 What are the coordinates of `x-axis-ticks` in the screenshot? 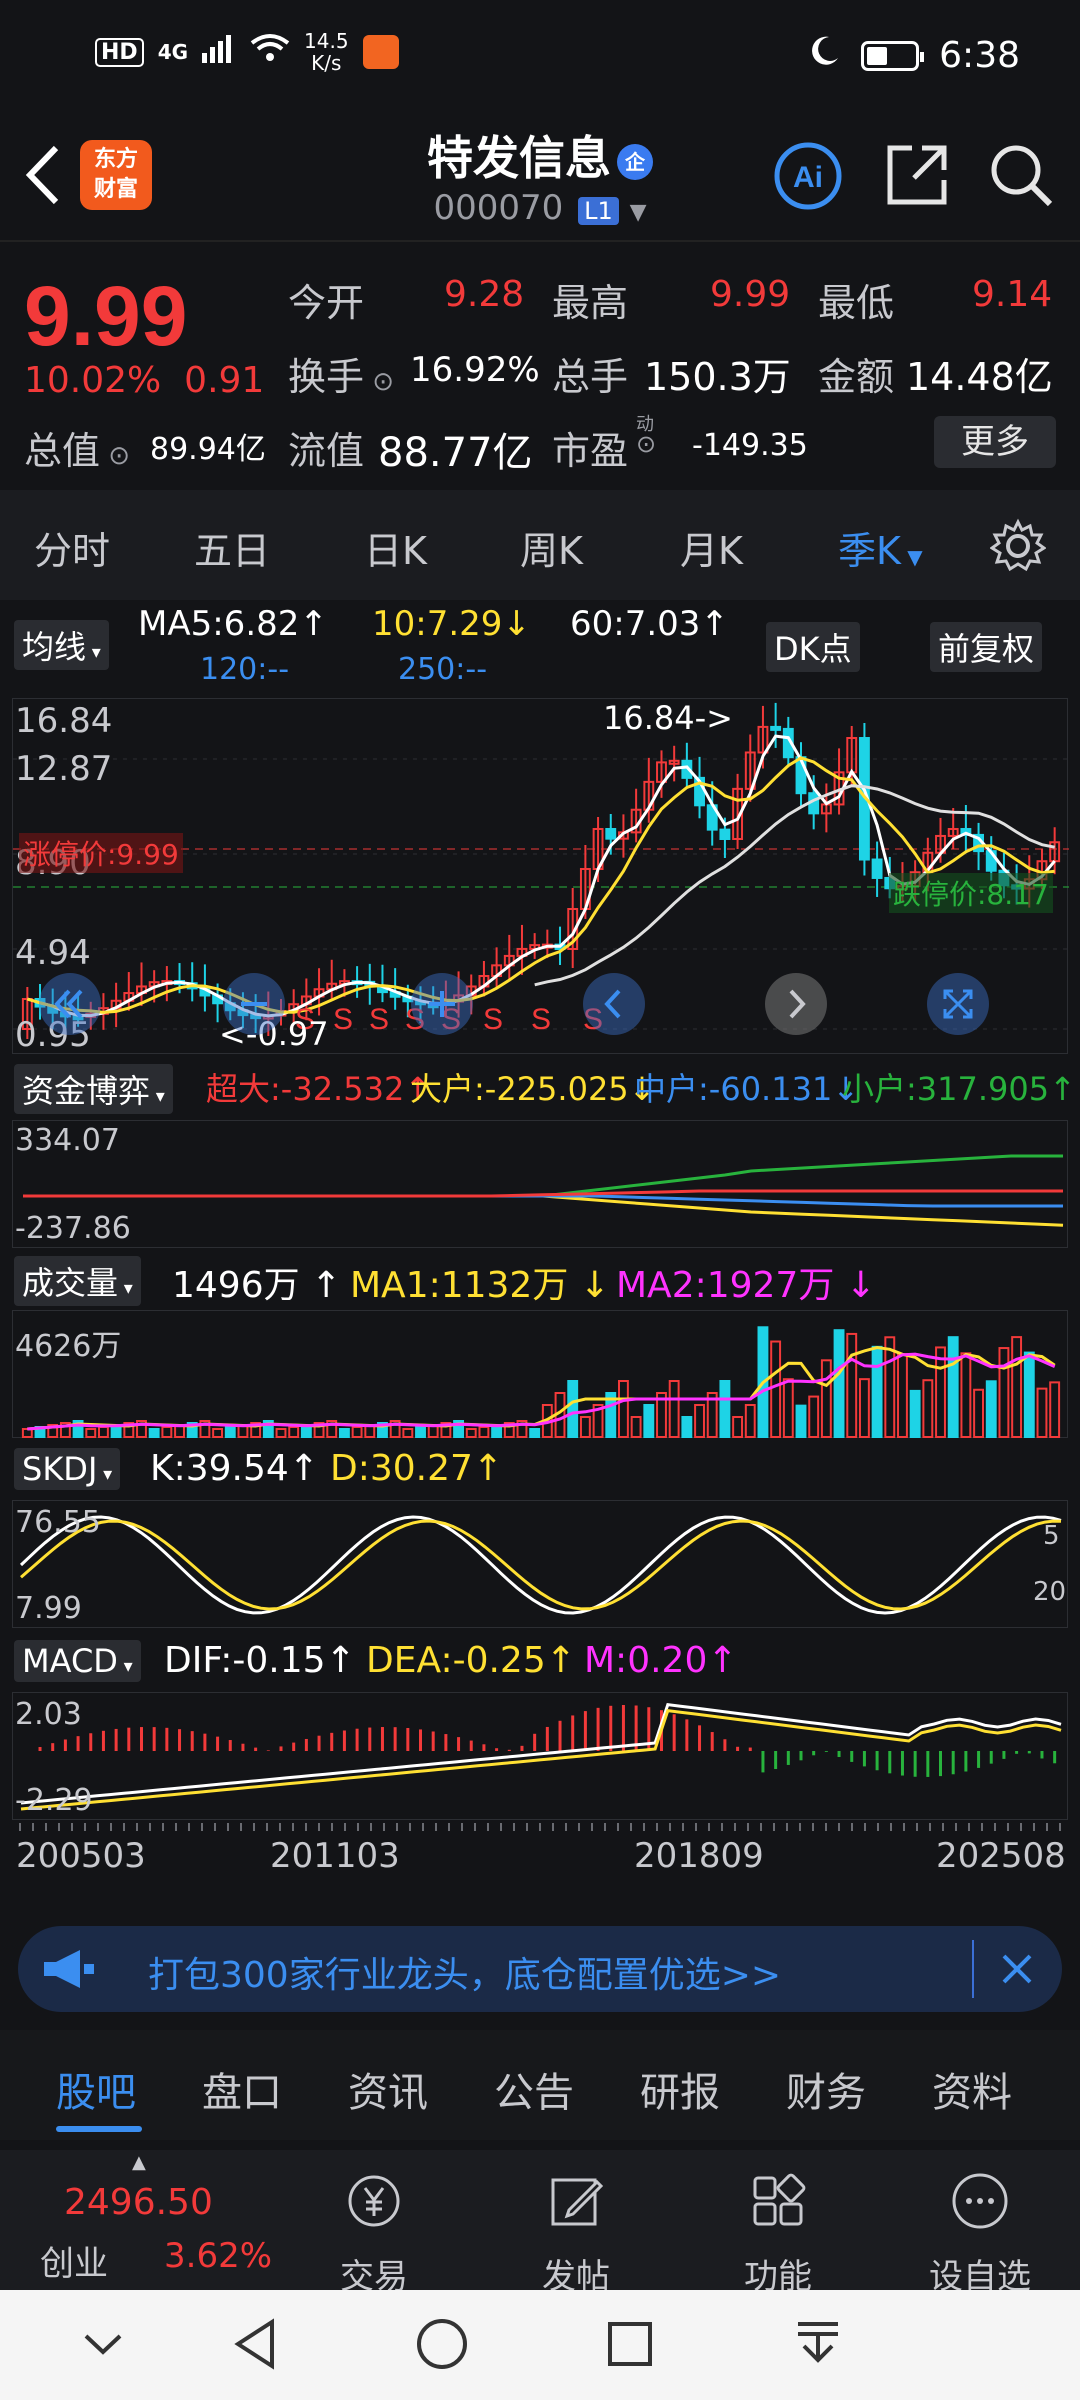 It's located at (540, 1827).